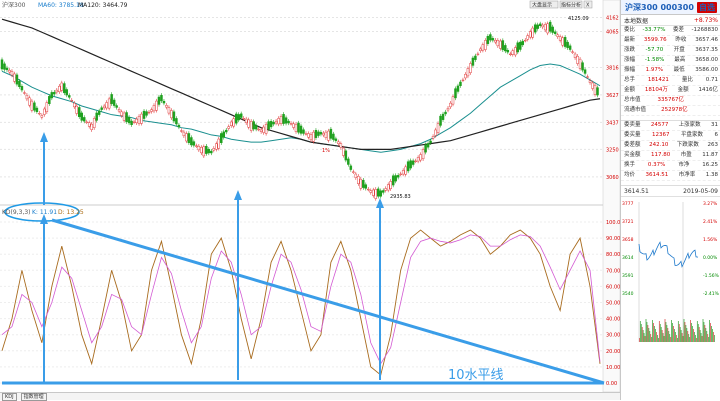 The height and width of the screenshot is (401, 720). I want to click on quote-label: 委差额, so click(632, 145).